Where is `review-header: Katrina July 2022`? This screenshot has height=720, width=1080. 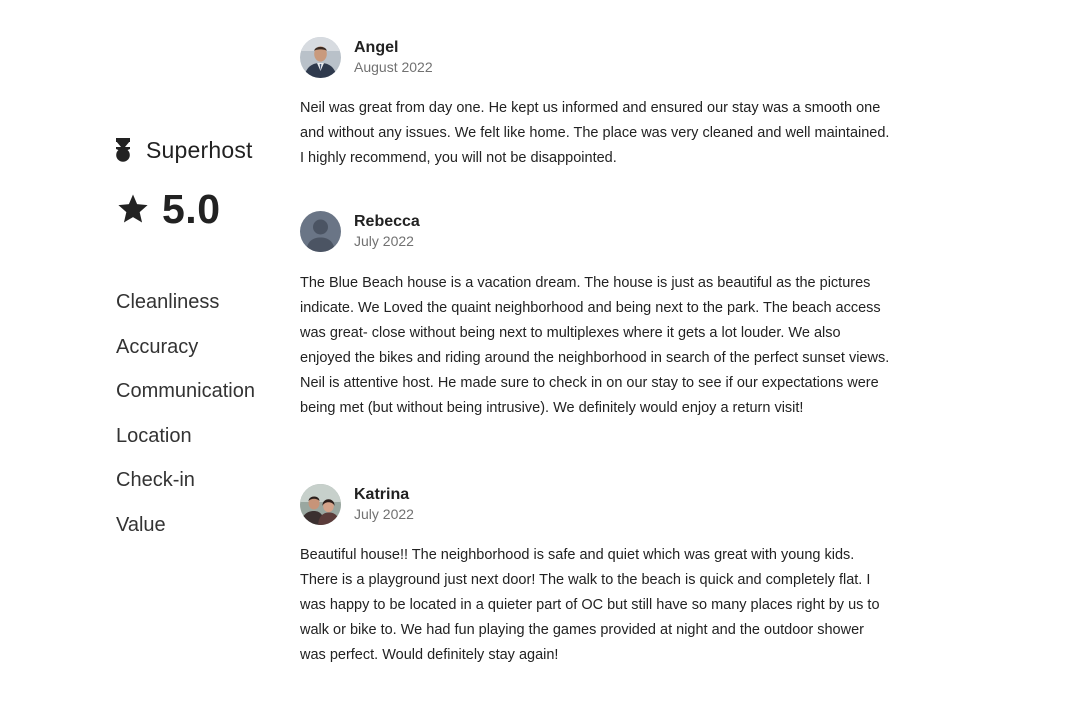 review-header: Katrina July 2022 is located at coordinates (600, 504).